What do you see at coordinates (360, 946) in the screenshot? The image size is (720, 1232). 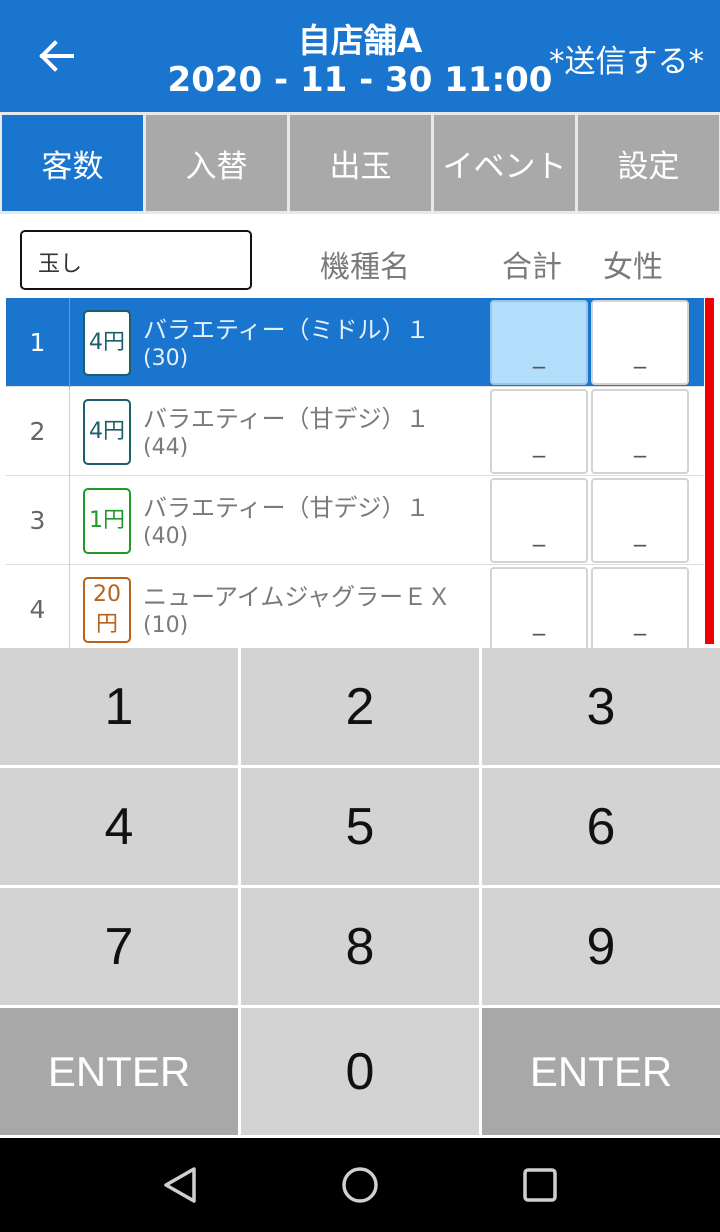 I see `key-8: 8` at bounding box center [360, 946].